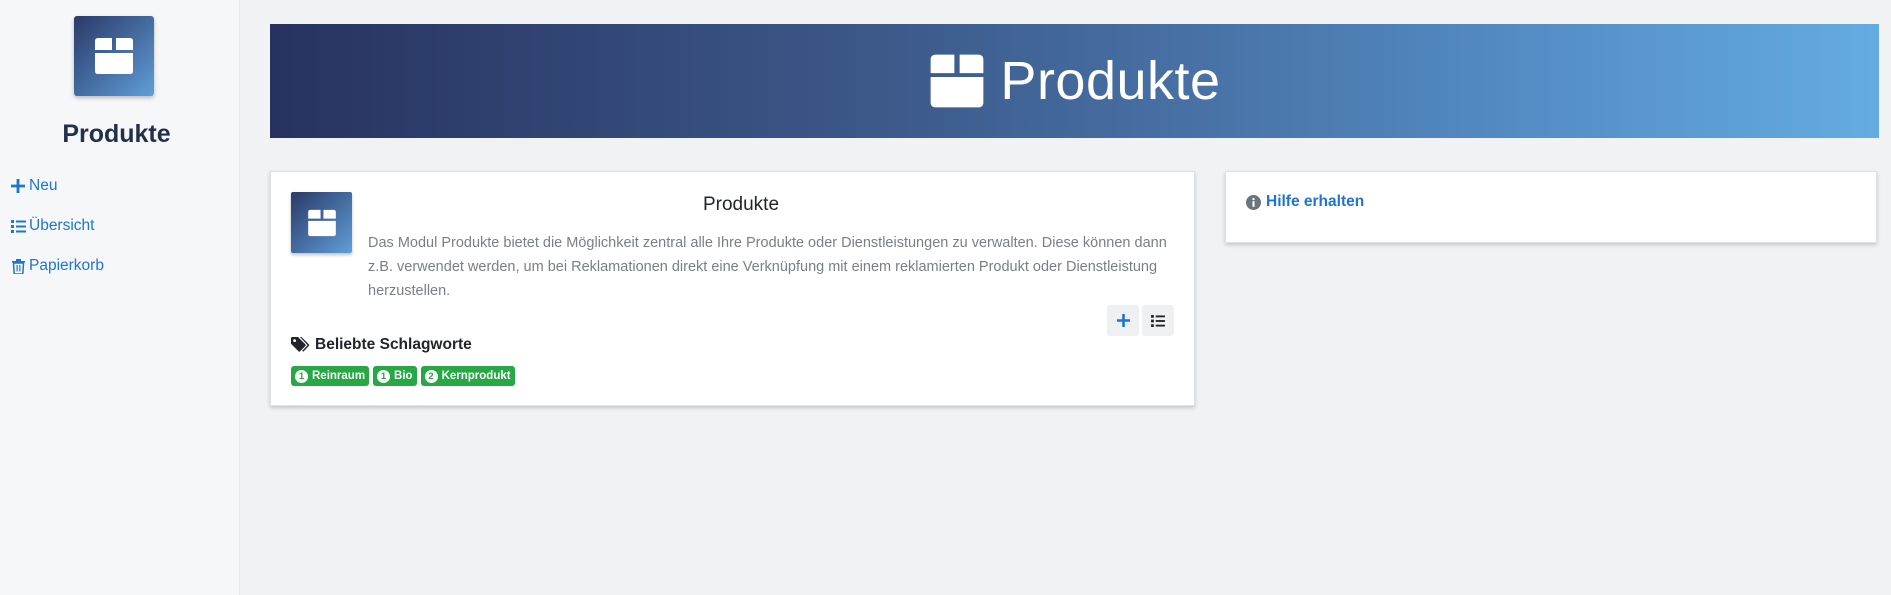 This screenshot has height=595, width=1891. I want to click on trash-icon, so click(18, 266).